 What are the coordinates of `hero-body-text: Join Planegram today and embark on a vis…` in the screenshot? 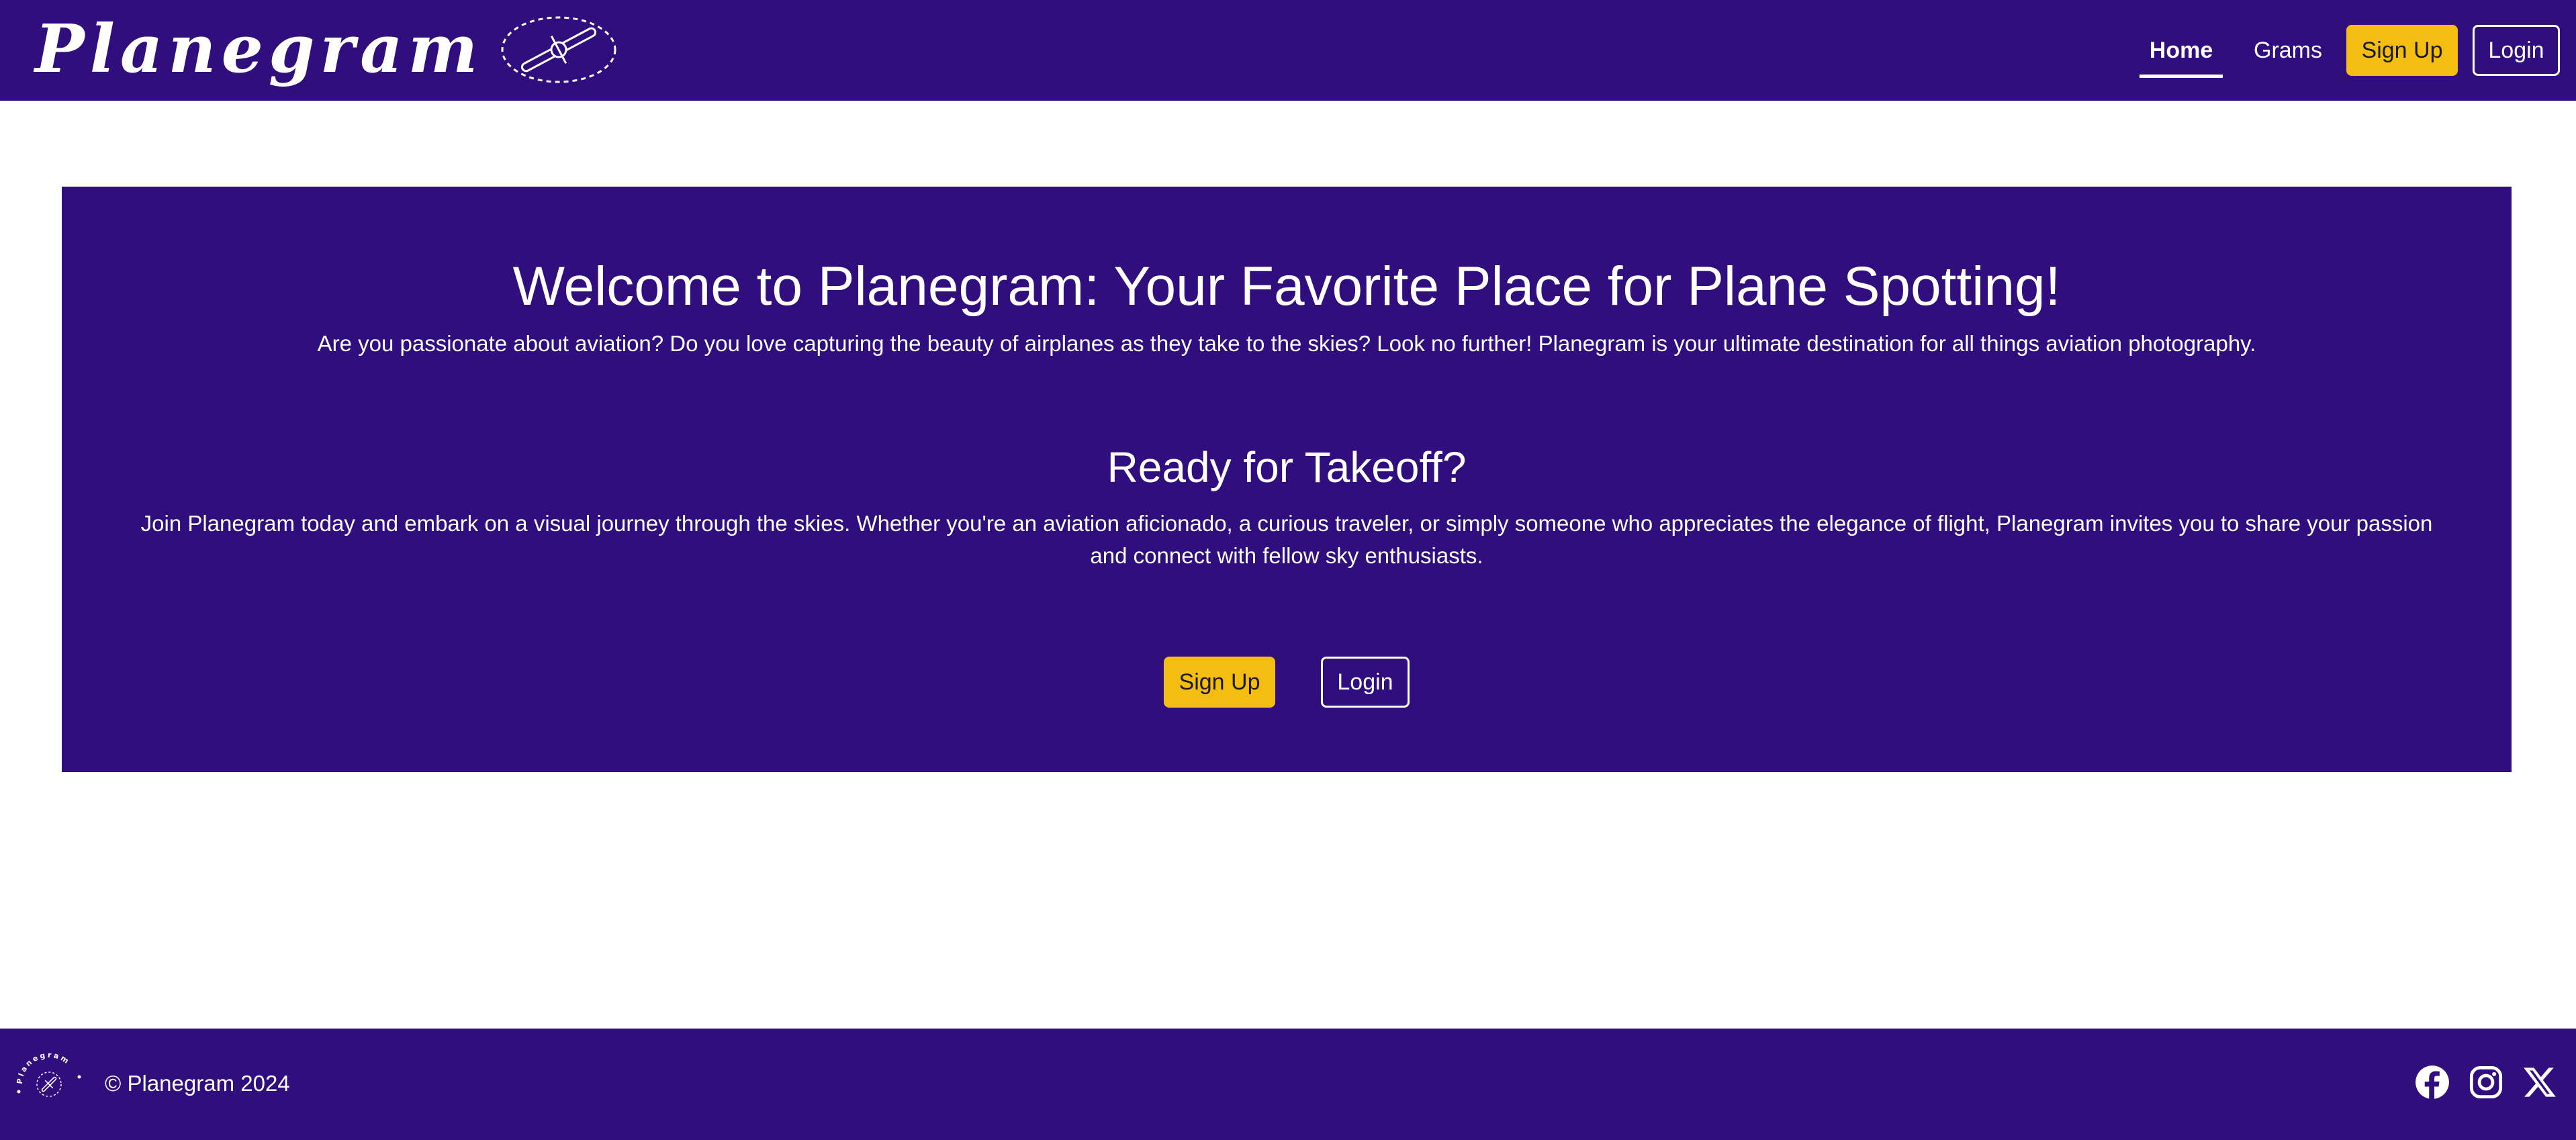 It's located at (1286, 539).